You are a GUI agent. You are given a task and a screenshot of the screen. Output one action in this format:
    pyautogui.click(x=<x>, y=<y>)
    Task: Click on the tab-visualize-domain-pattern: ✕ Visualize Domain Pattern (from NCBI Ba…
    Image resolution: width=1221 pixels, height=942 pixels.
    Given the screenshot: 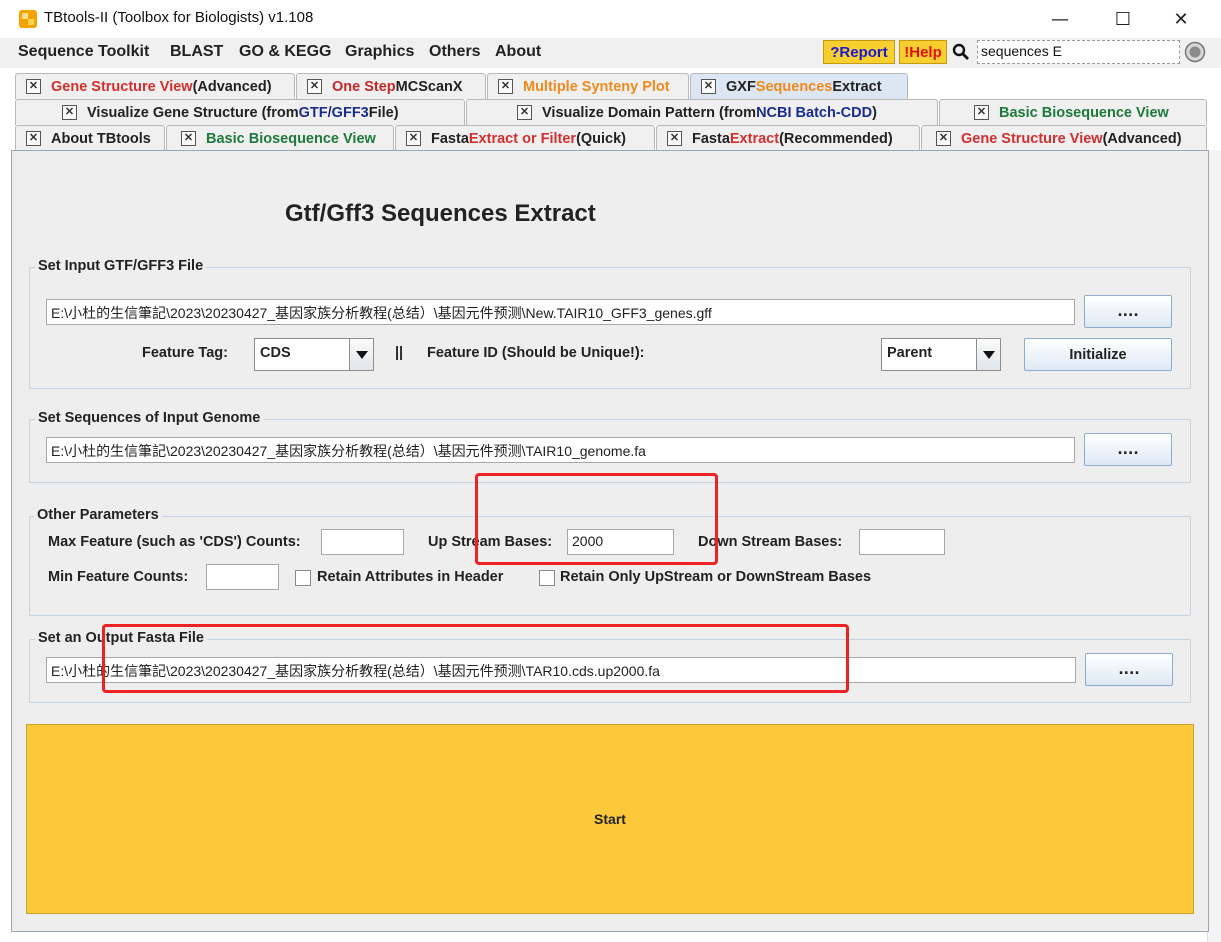 What is the action you would take?
    pyautogui.click(x=702, y=112)
    